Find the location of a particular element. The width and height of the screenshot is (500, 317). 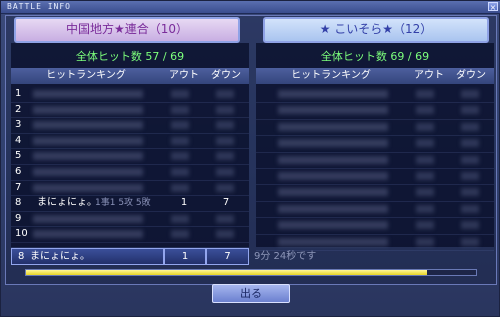

rank-number: 2 is located at coordinates (18, 109).